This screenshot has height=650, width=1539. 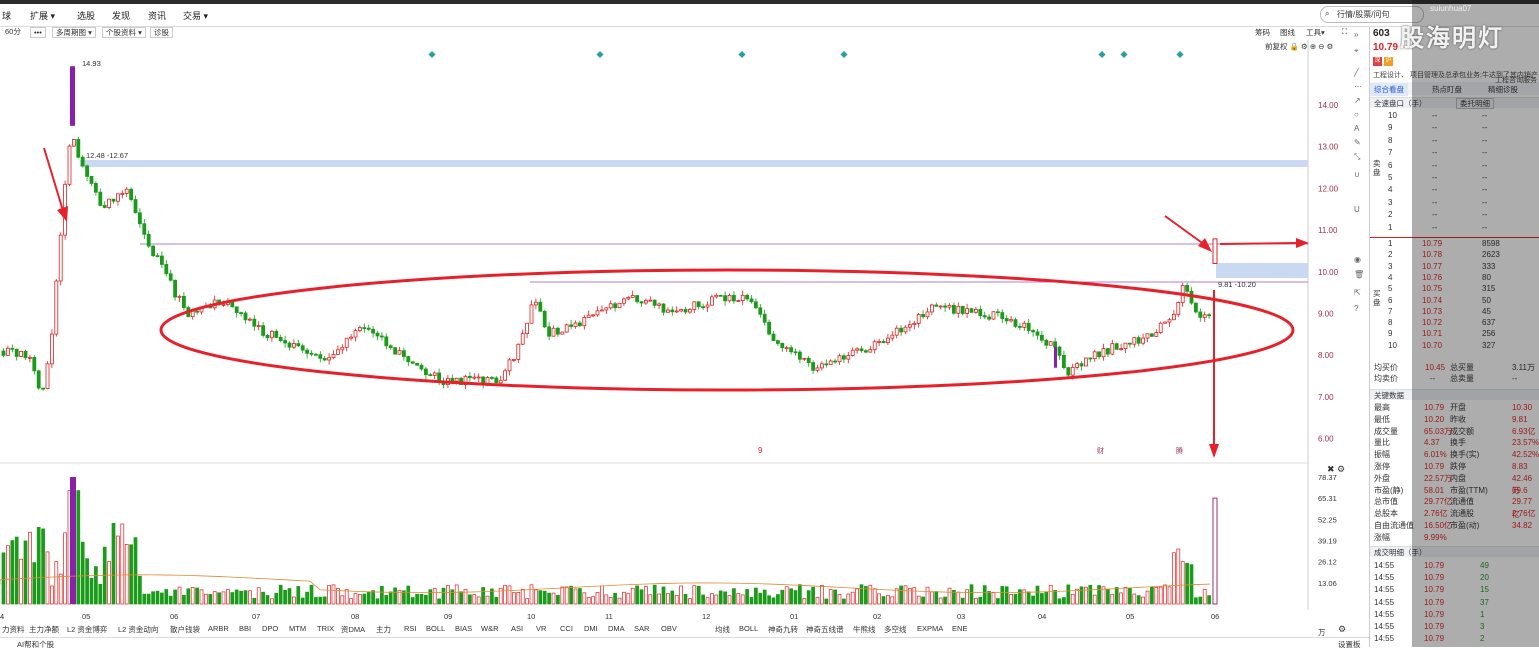 I want to click on indicator-tab: MTM, so click(x=297, y=628).